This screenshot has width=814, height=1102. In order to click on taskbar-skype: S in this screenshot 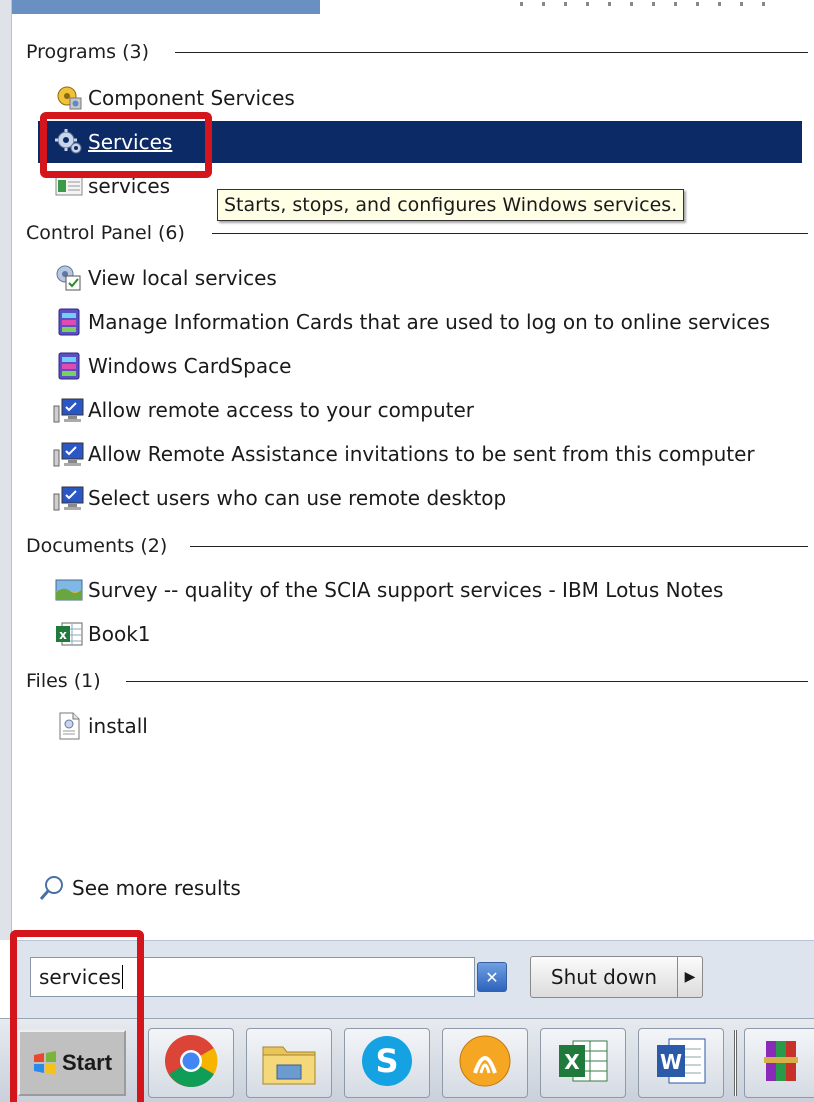, I will do `click(387, 1063)`.